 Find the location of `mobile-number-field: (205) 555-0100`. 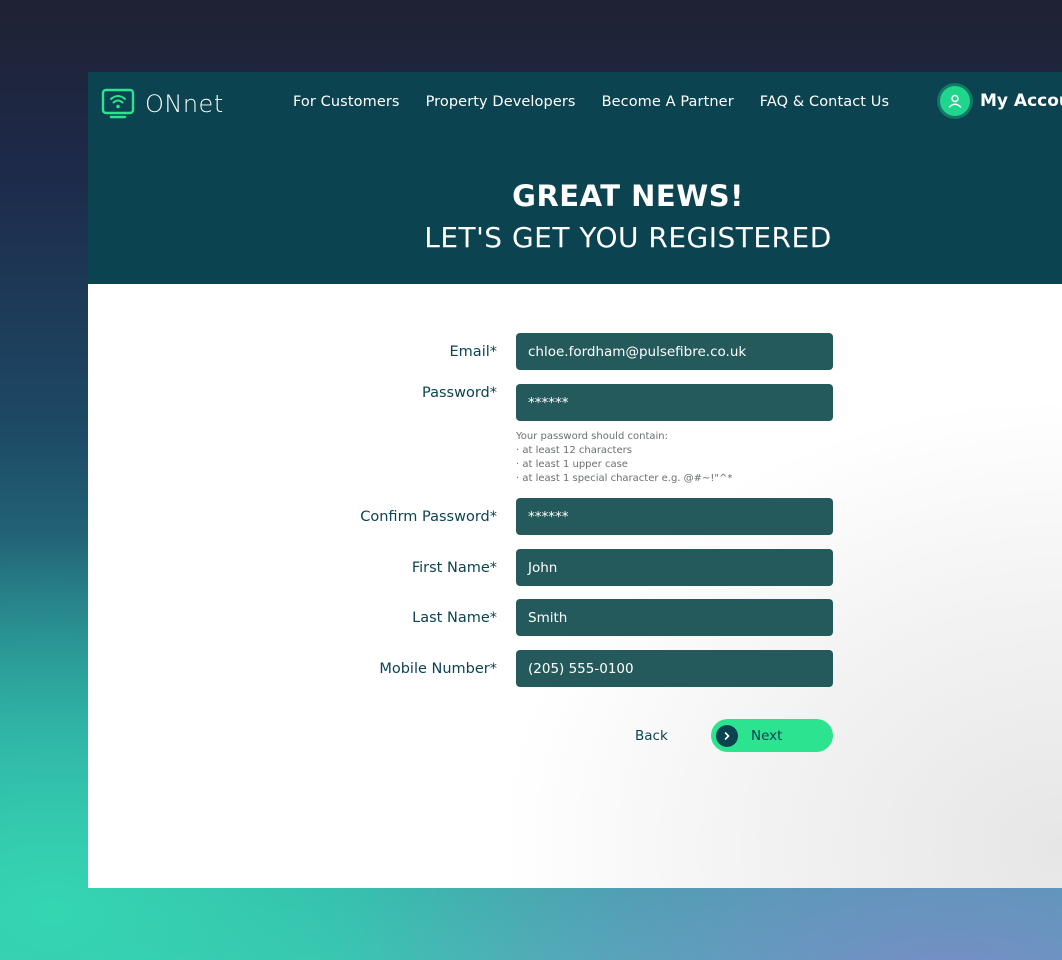

mobile-number-field: (205) 555-0100 is located at coordinates (674, 668).